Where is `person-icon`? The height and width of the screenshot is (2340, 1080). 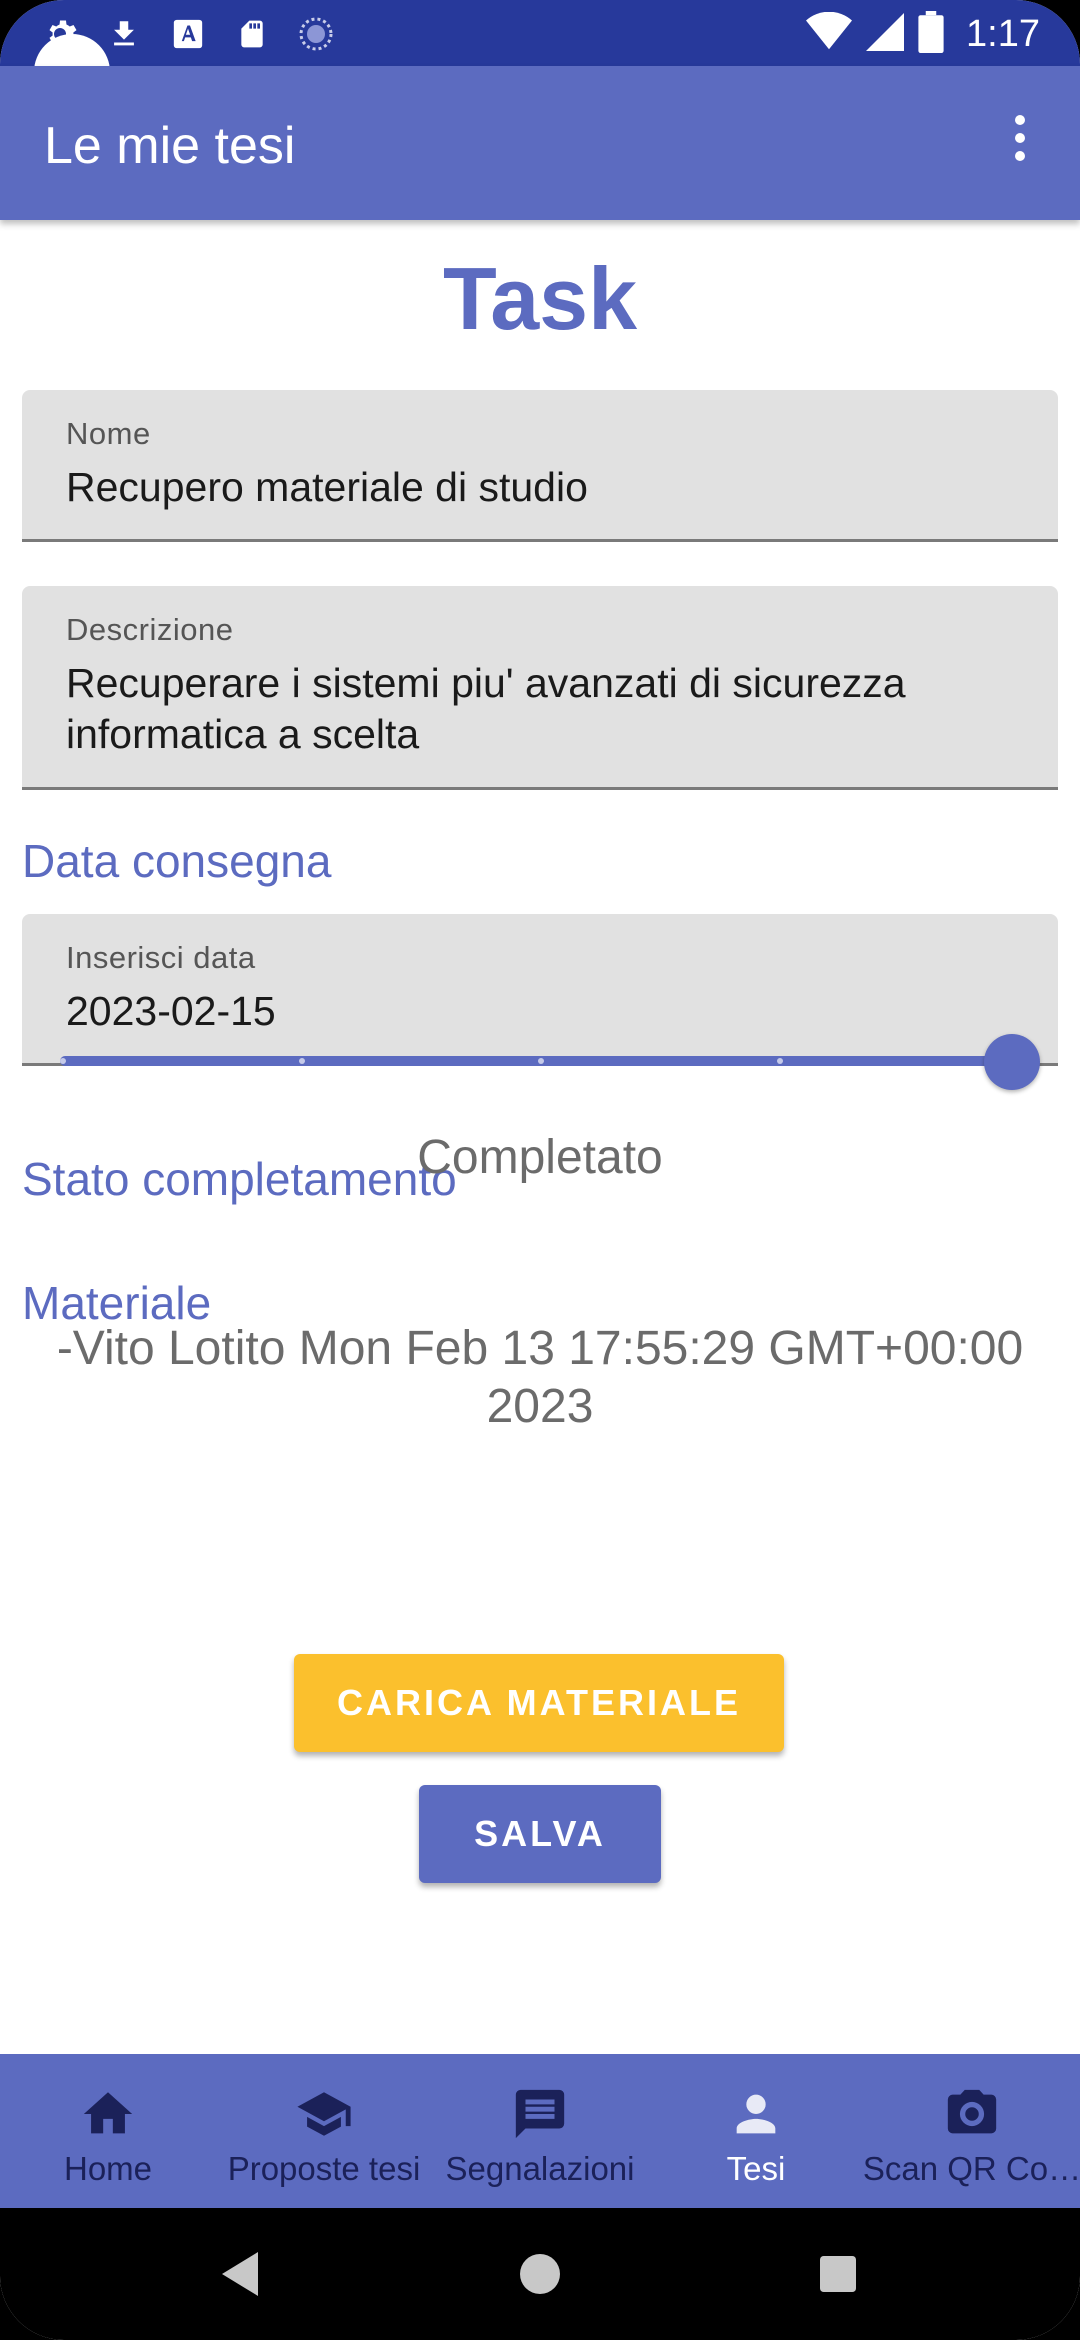
person-icon is located at coordinates (756, 2114).